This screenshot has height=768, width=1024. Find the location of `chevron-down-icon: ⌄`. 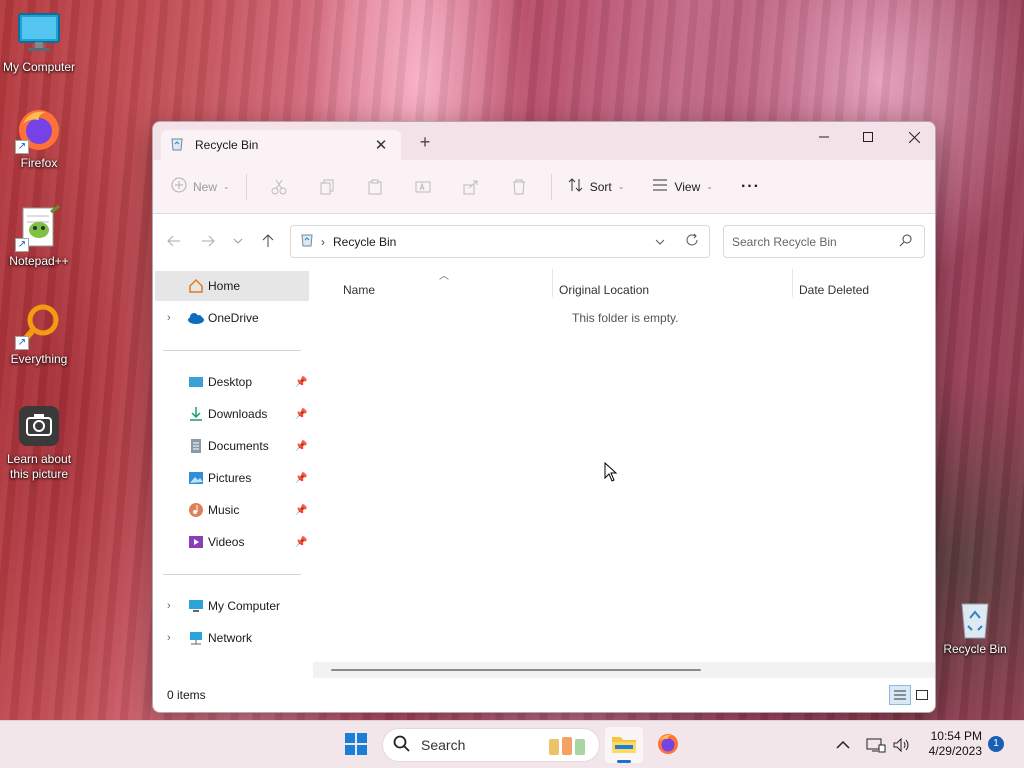

chevron-down-icon: ⌄ is located at coordinates (709, 186).